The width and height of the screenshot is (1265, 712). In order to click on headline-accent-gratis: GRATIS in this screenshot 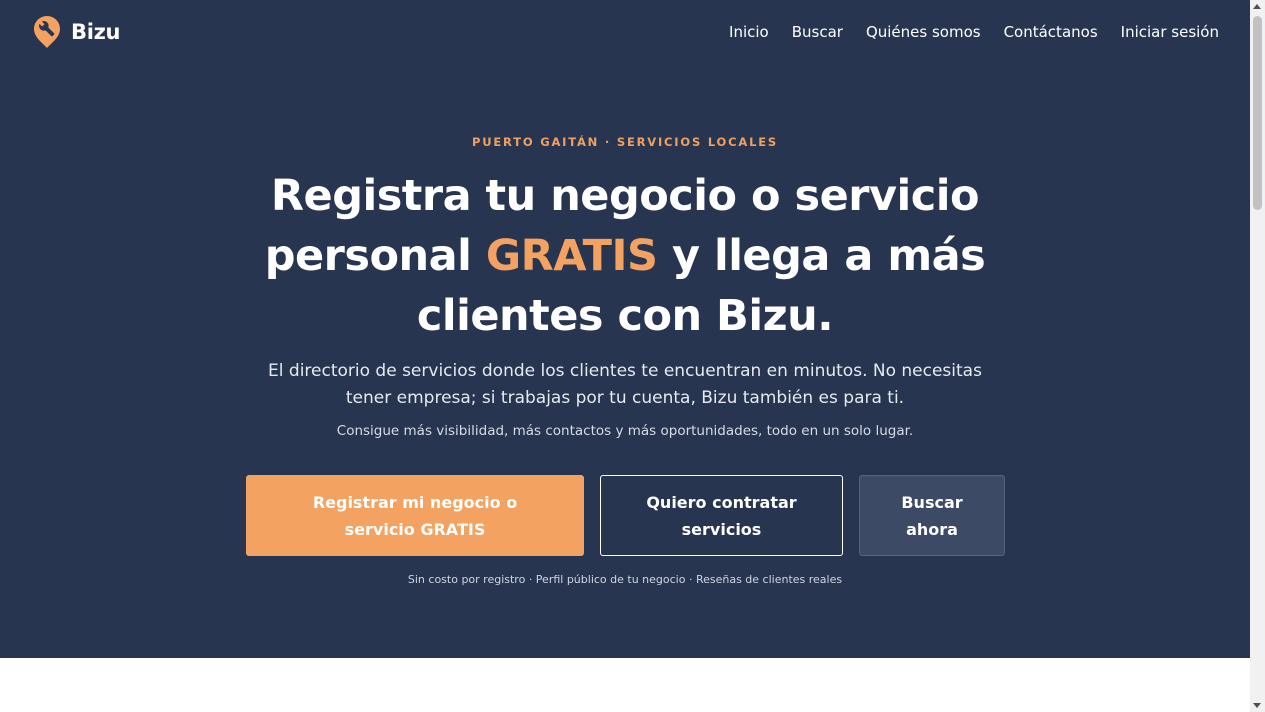, I will do `click(571, 256)`.